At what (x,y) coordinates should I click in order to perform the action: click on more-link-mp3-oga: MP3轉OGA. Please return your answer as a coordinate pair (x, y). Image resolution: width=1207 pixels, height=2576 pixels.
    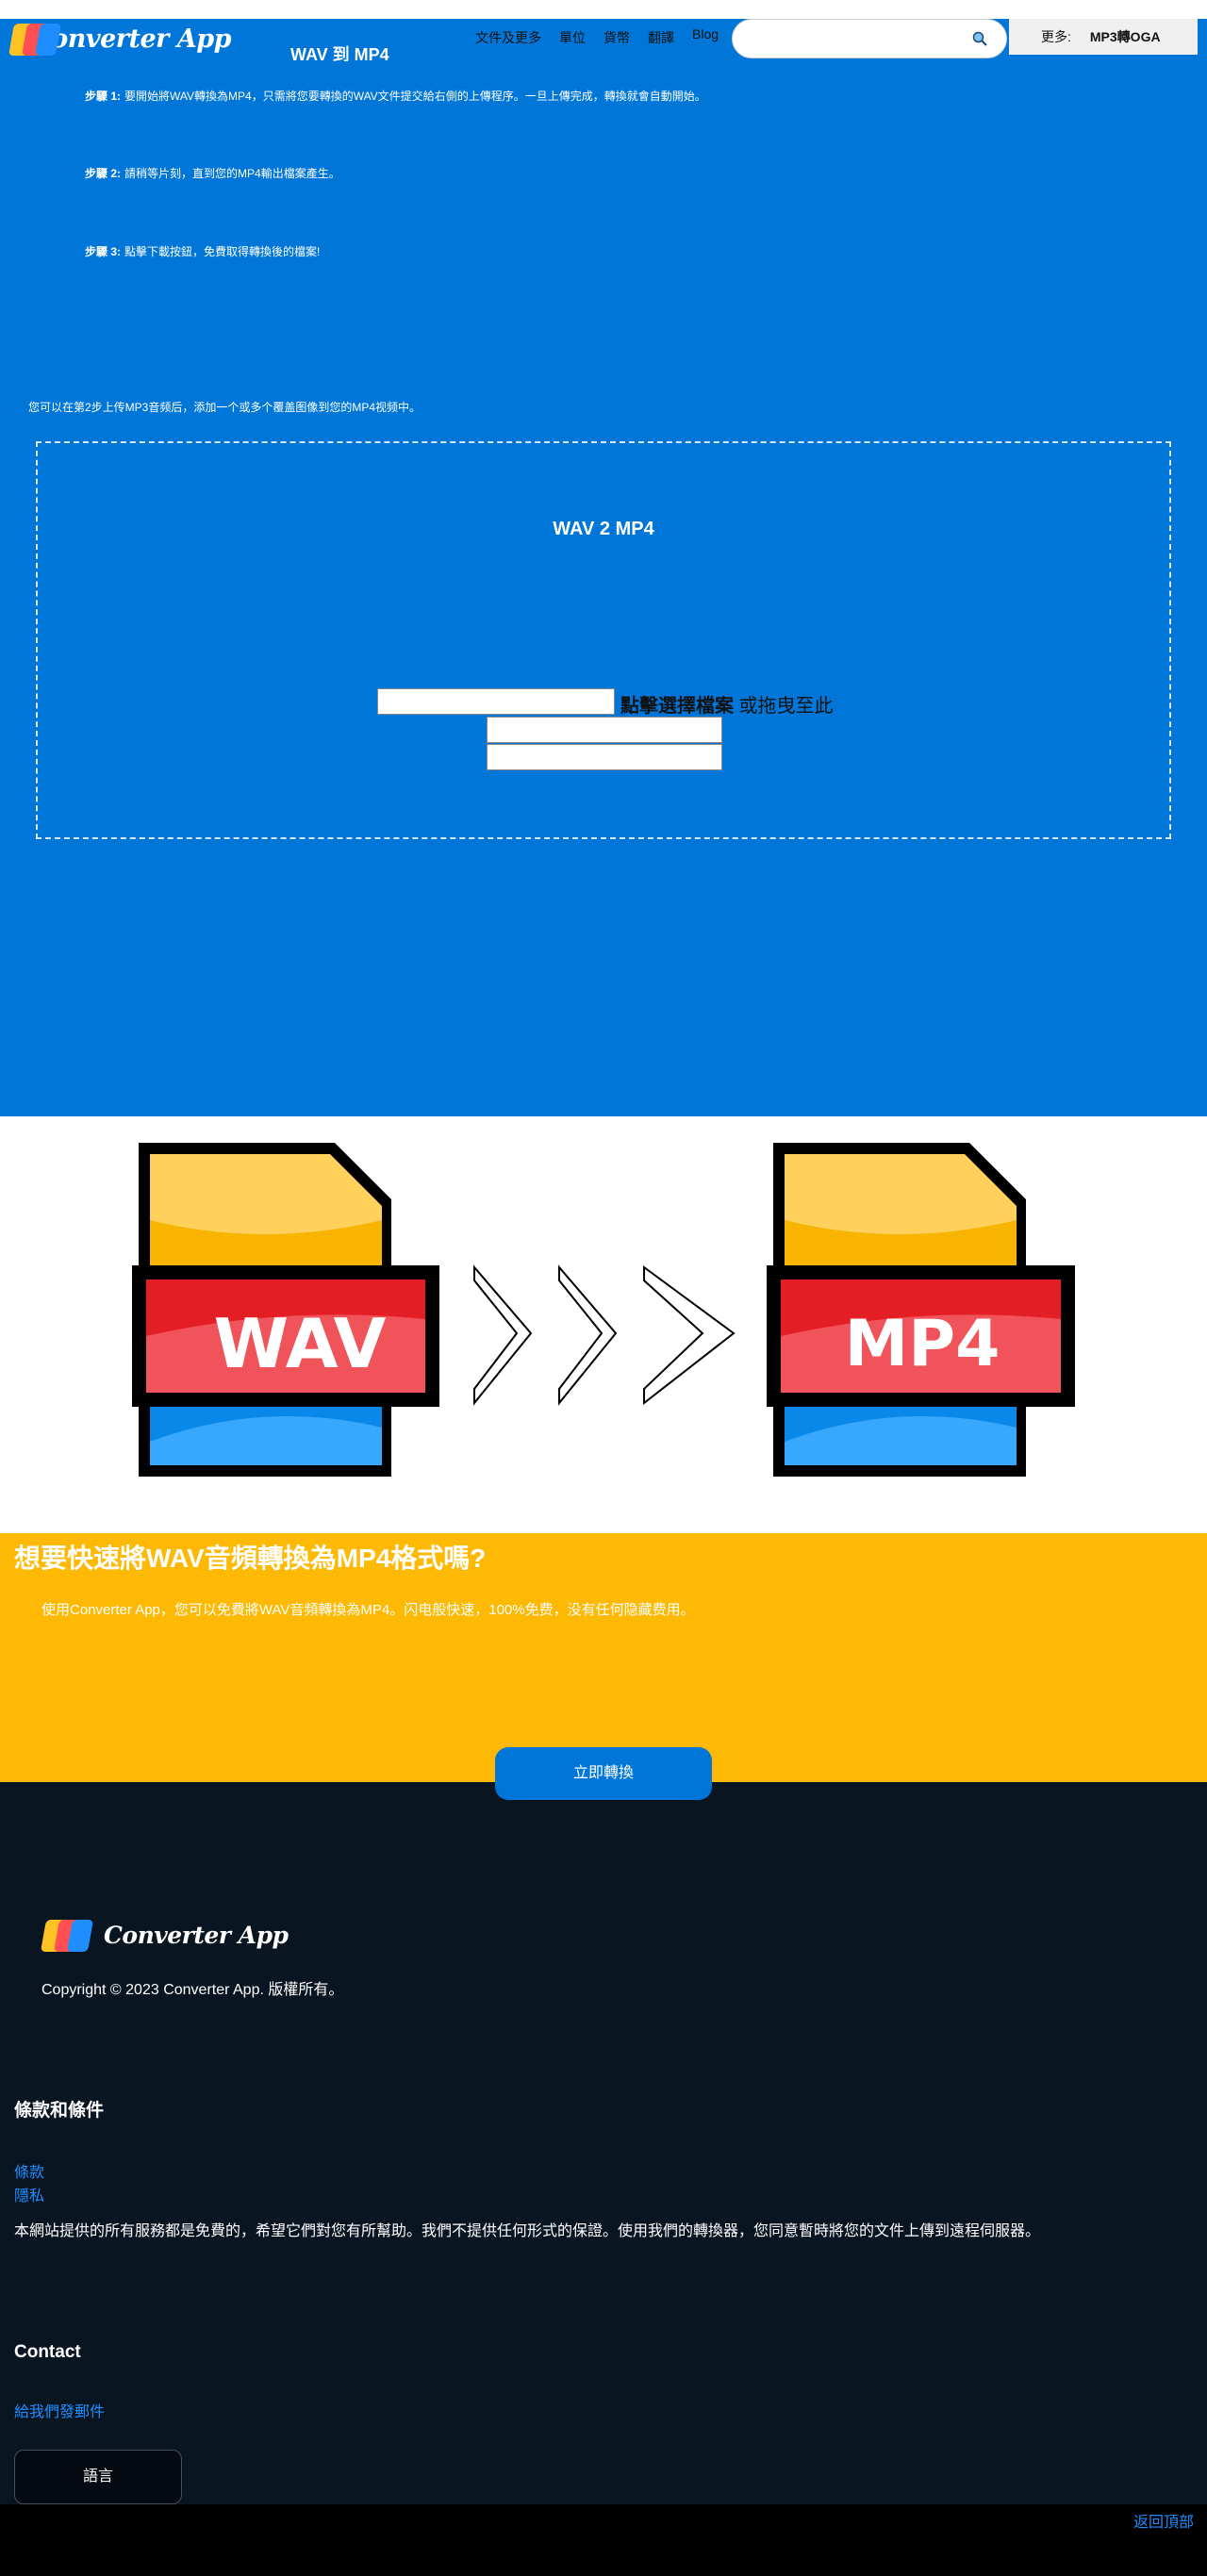
    Looking at the image, I should click on (1125, 36).